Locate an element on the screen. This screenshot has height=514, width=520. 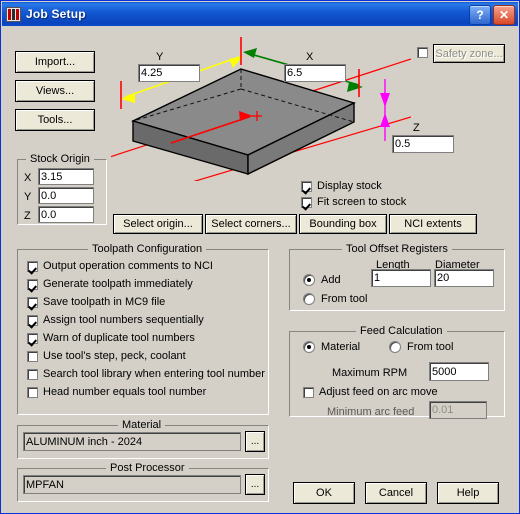
toolpath-option-label: Output operation comments to NCI is located at coordinates (128, 266).